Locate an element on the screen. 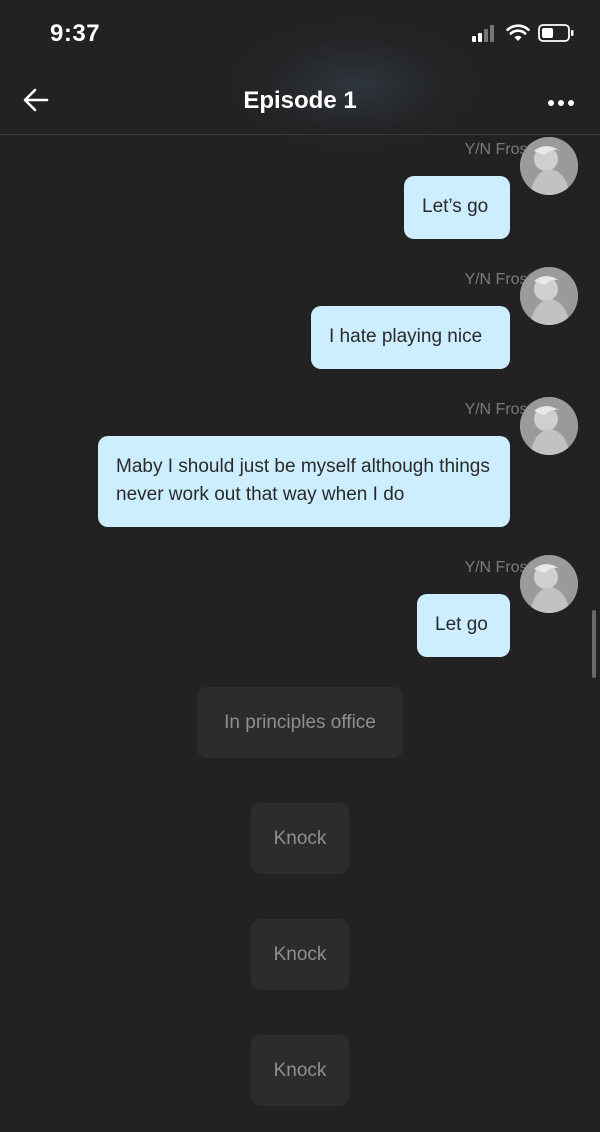 The image size is (600, 1132). app-header: Episode 1 is located at coordinates (300, 85).